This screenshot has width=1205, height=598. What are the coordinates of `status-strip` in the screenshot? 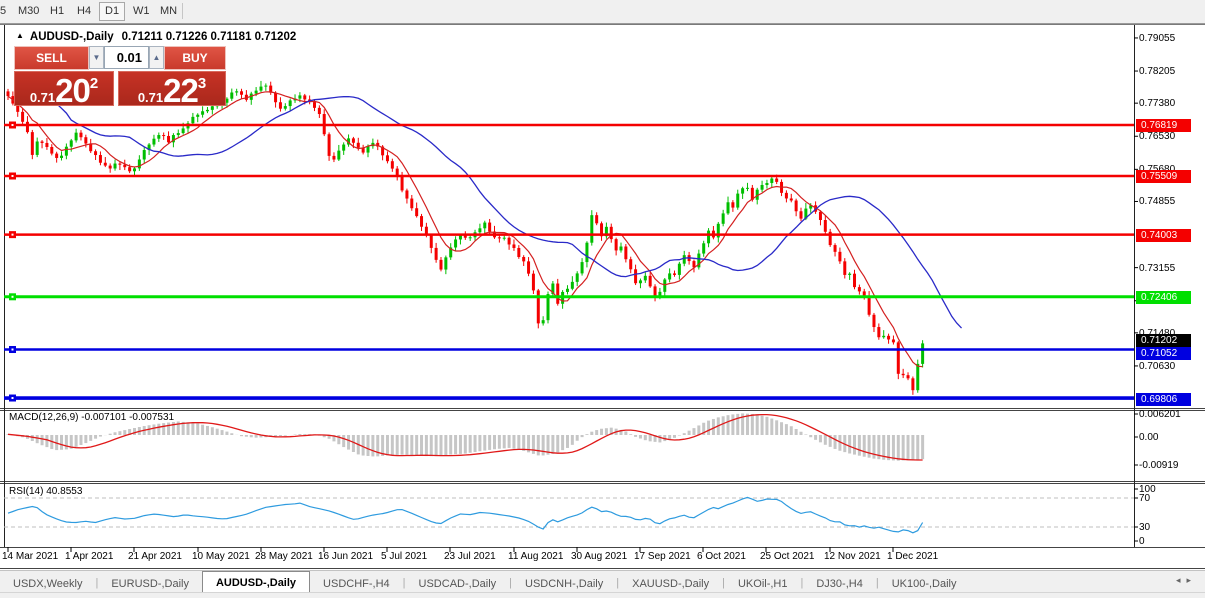 It's located at (602, 595).